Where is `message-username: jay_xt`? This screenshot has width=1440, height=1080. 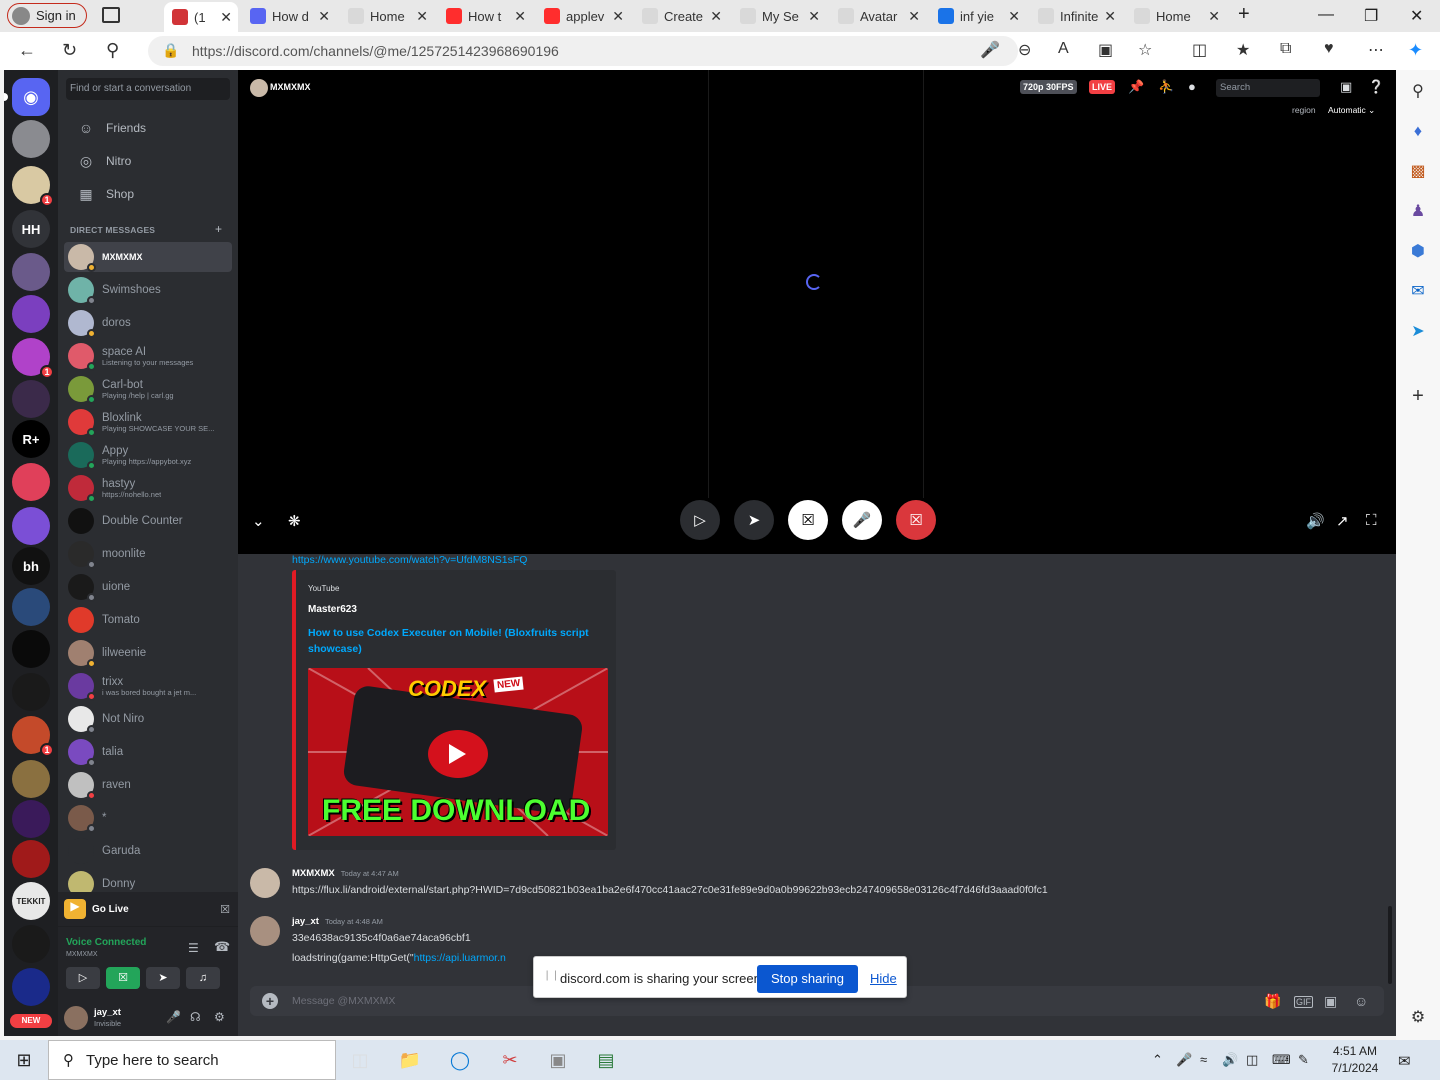
message-username: jay_xt is located at coordinates (305, 921).